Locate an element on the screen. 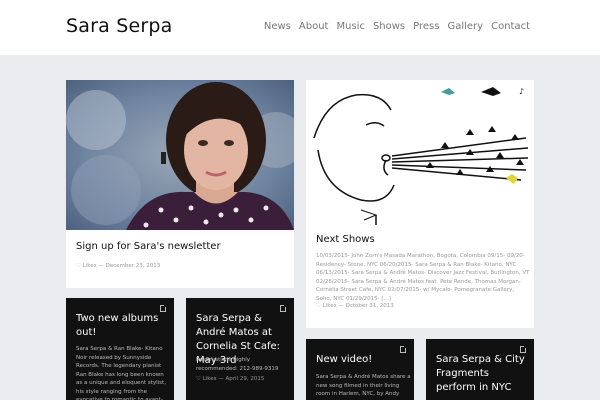 The height and width of the screenshot is (400, 600). nav-gallery: Gallery is located at coordinates (465, 26).